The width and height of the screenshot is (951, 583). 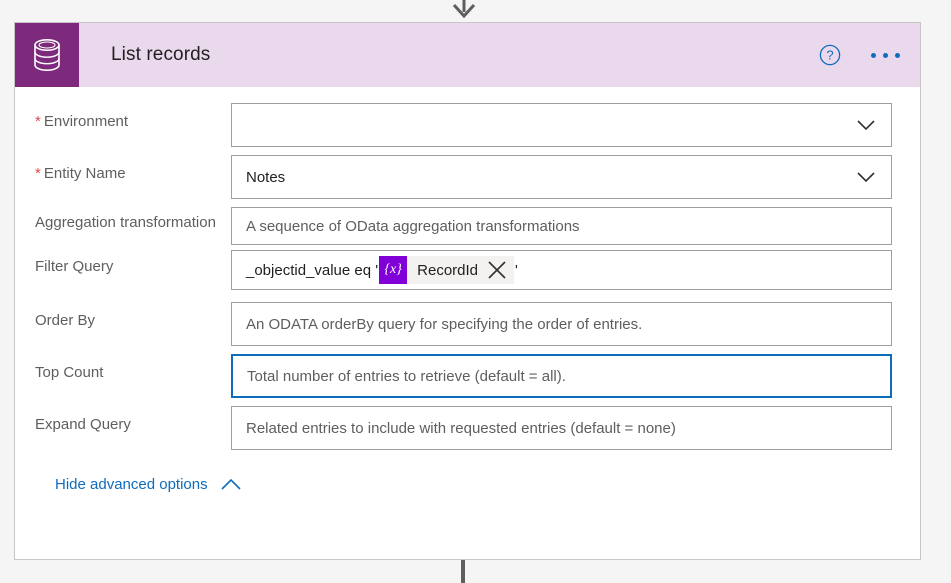 What do you see at coordinates (69, 372) in the screenshot?
I see `field-label-top-count: Top Count` at bounding box center [69, 372].